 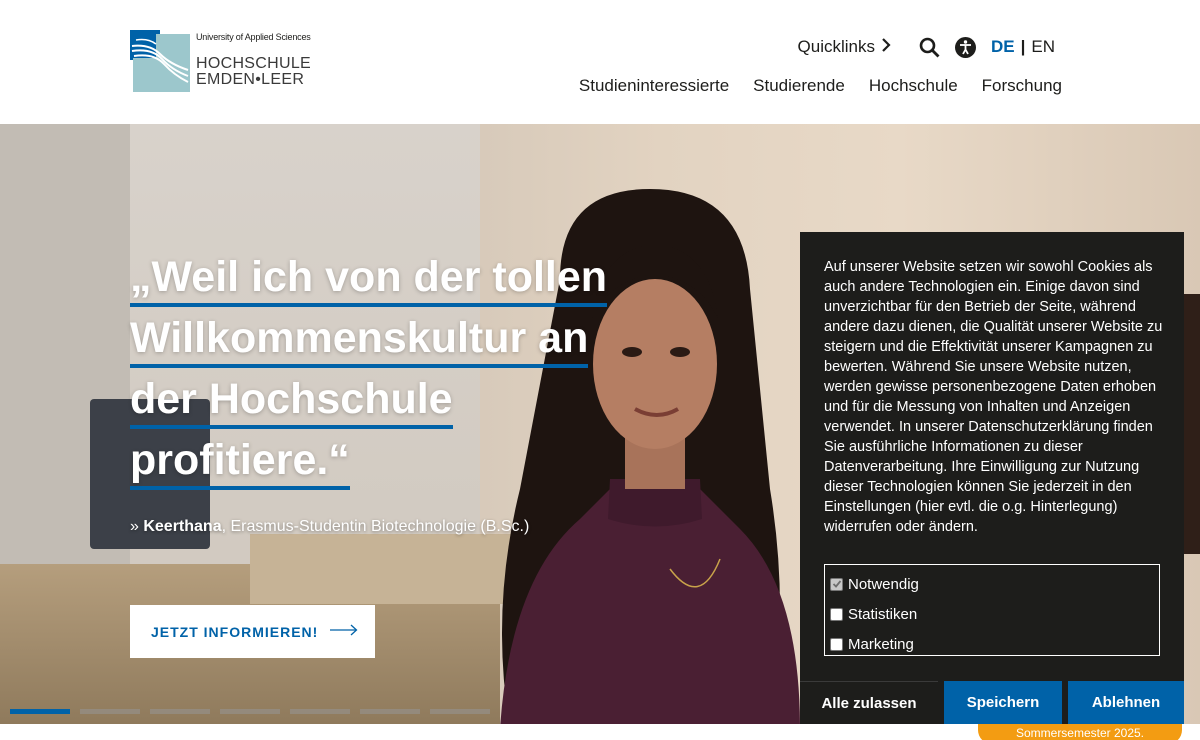 I want to click on hero-quote-line: Willkommenskultur an, so click(x=359, y=342).